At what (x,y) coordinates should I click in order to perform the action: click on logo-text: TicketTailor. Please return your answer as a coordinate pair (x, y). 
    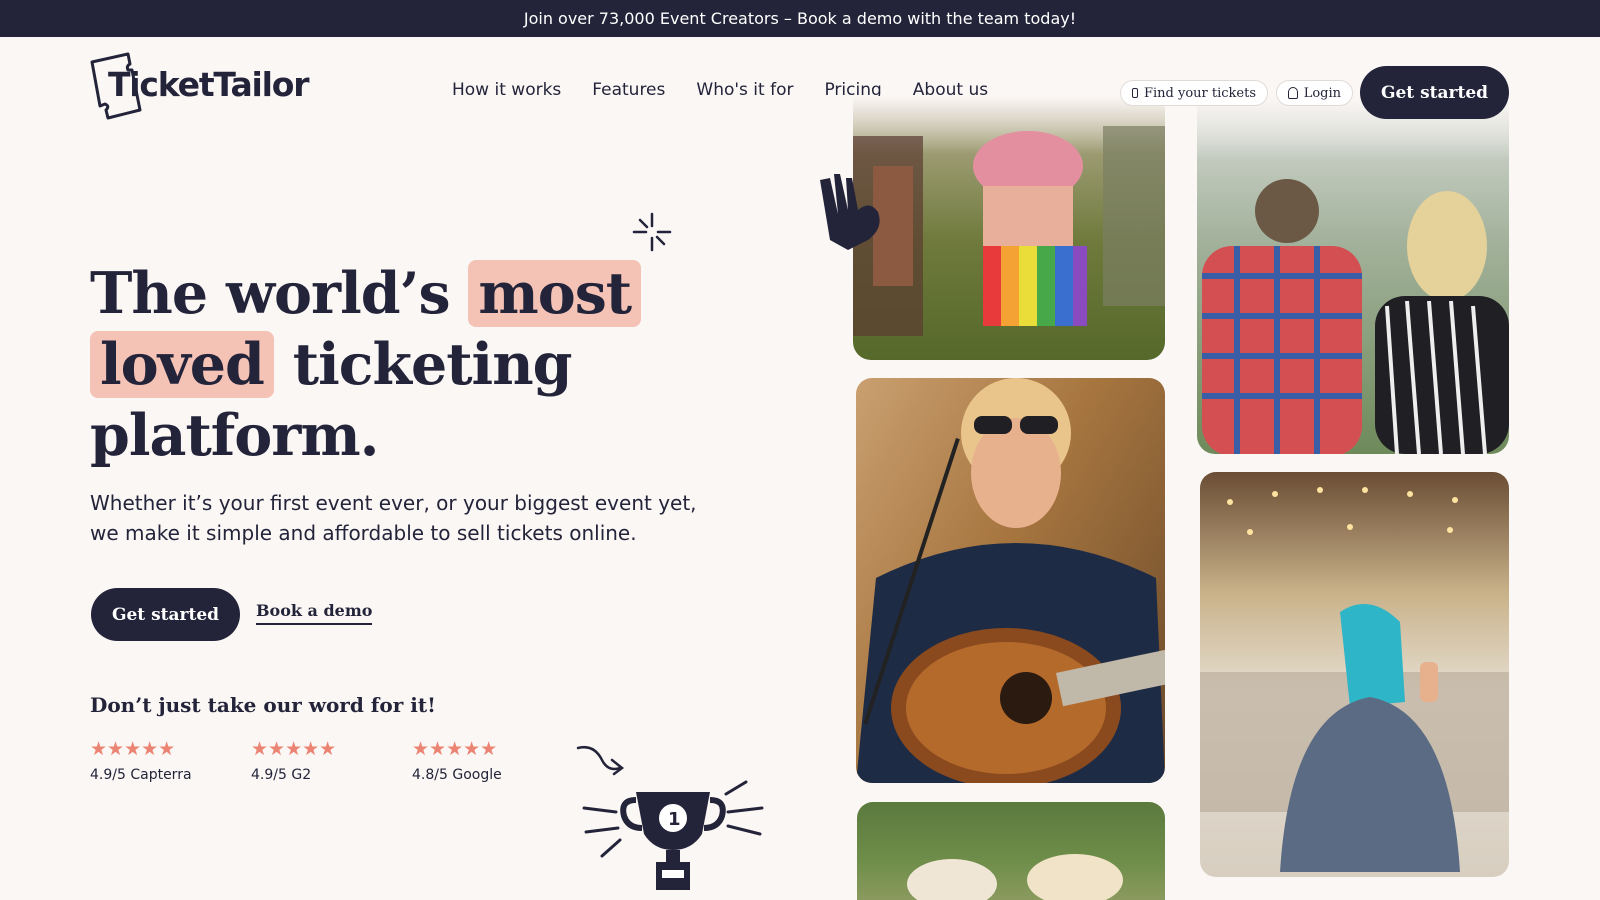
    Looking at the image, I should click on (208, 84).